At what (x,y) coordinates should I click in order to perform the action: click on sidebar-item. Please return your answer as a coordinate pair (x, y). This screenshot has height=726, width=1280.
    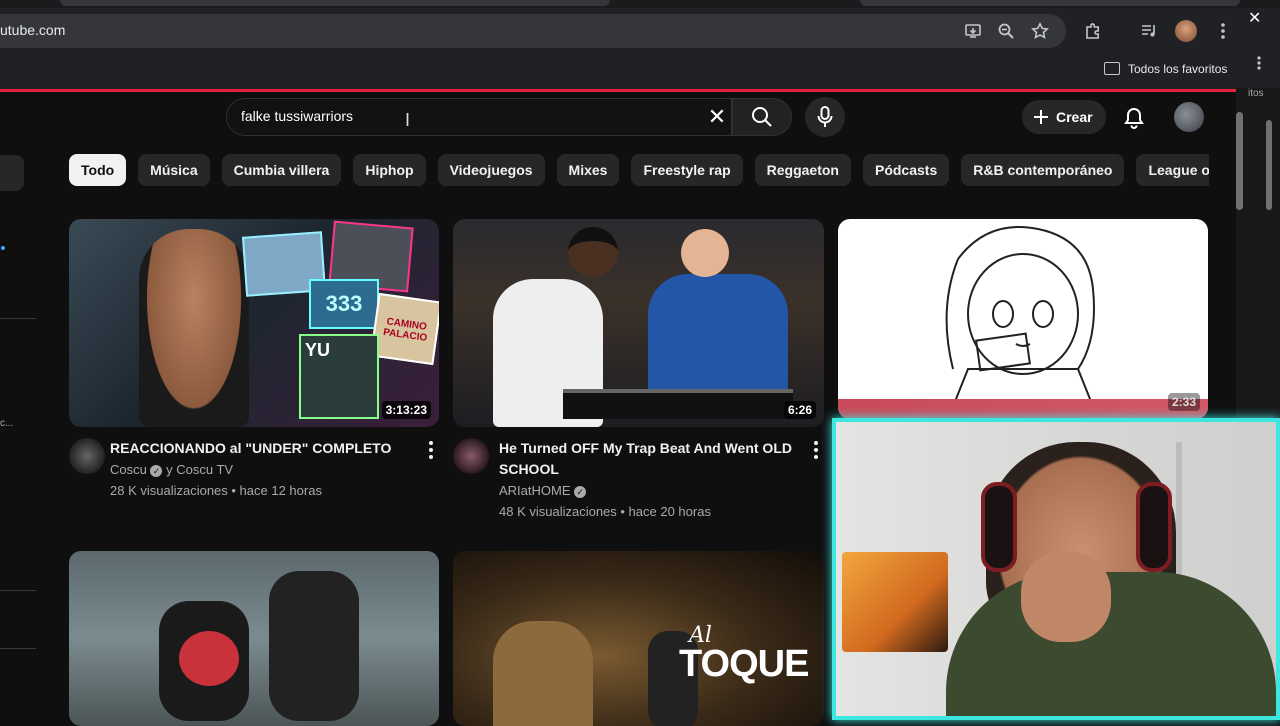
    Looking at the image, I should click on (12, 173).